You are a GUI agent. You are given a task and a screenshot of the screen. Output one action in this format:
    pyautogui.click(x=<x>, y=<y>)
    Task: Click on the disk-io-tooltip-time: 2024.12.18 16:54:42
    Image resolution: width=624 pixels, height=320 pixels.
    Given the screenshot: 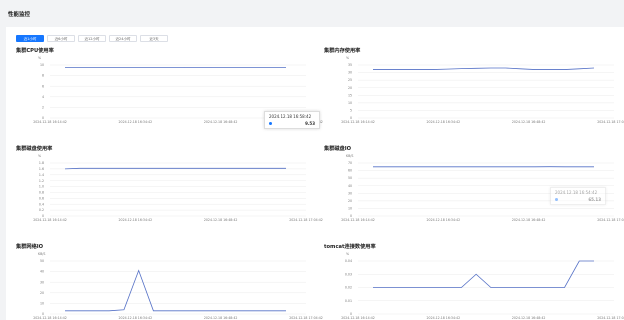 What is the action you would take?
    pyautogui.click(x=576, y=192)
    